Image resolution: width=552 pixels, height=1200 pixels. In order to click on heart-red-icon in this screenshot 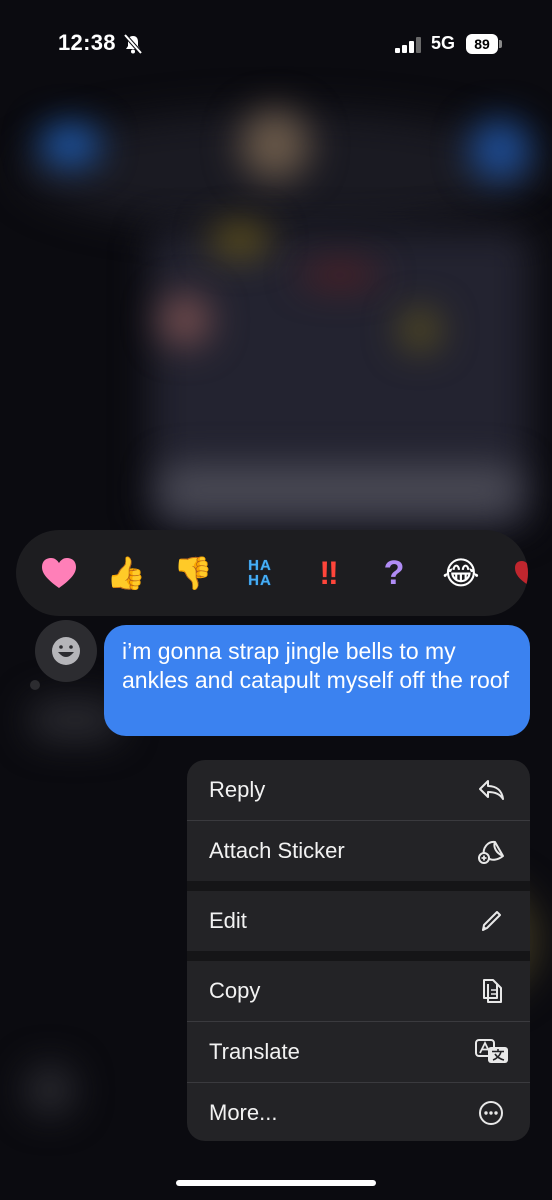, I will do `click(521, 573)`.